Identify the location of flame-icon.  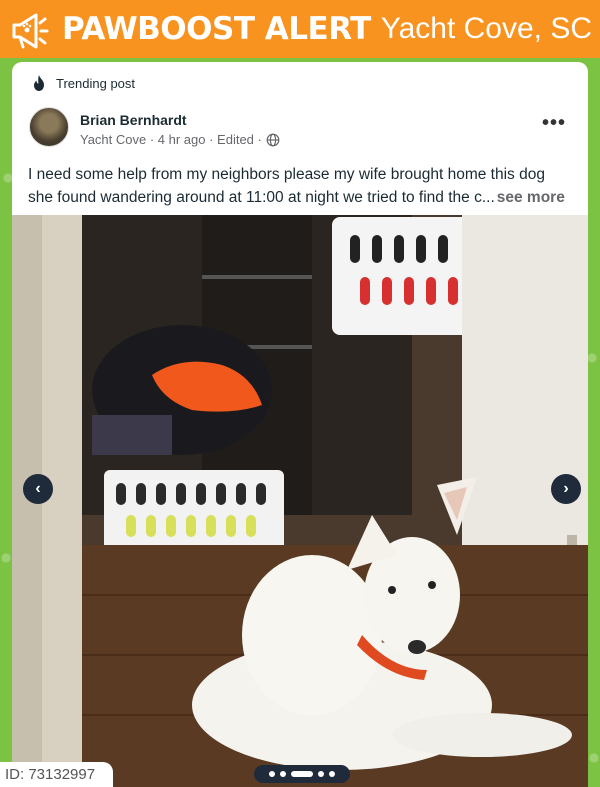
(39, 83).